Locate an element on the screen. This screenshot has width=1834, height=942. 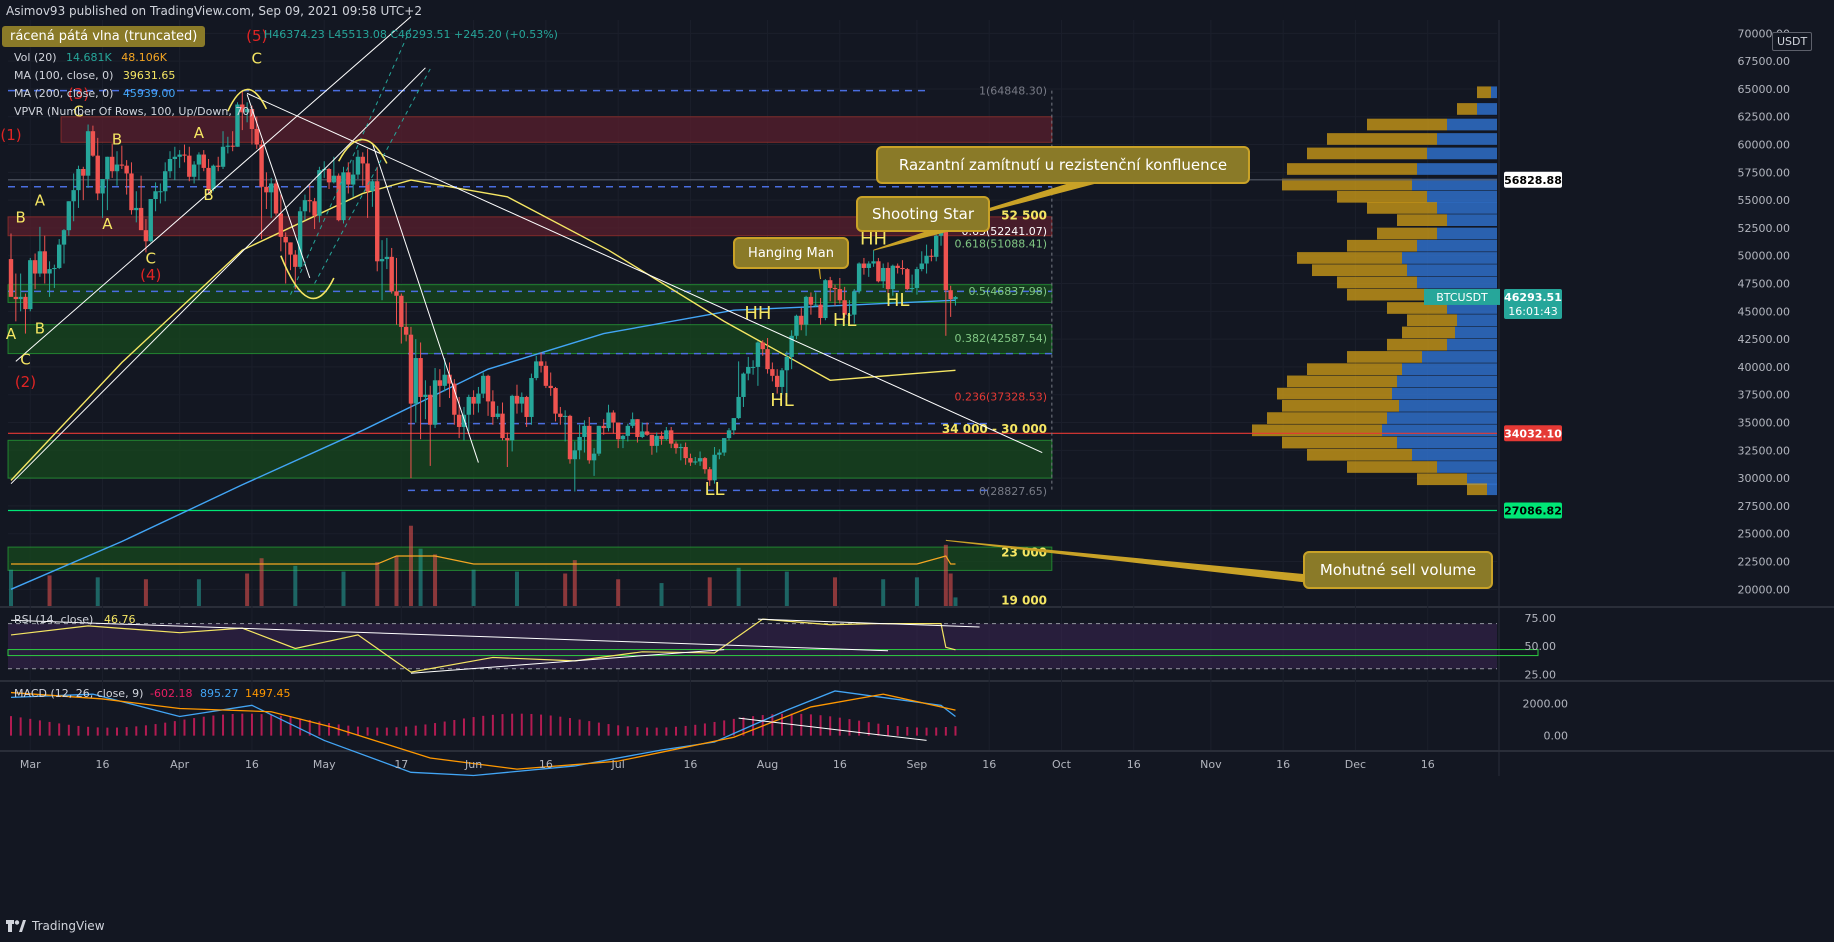
fib-label-6: 0.236(37328.53) is located at coordinates (1000, 397).